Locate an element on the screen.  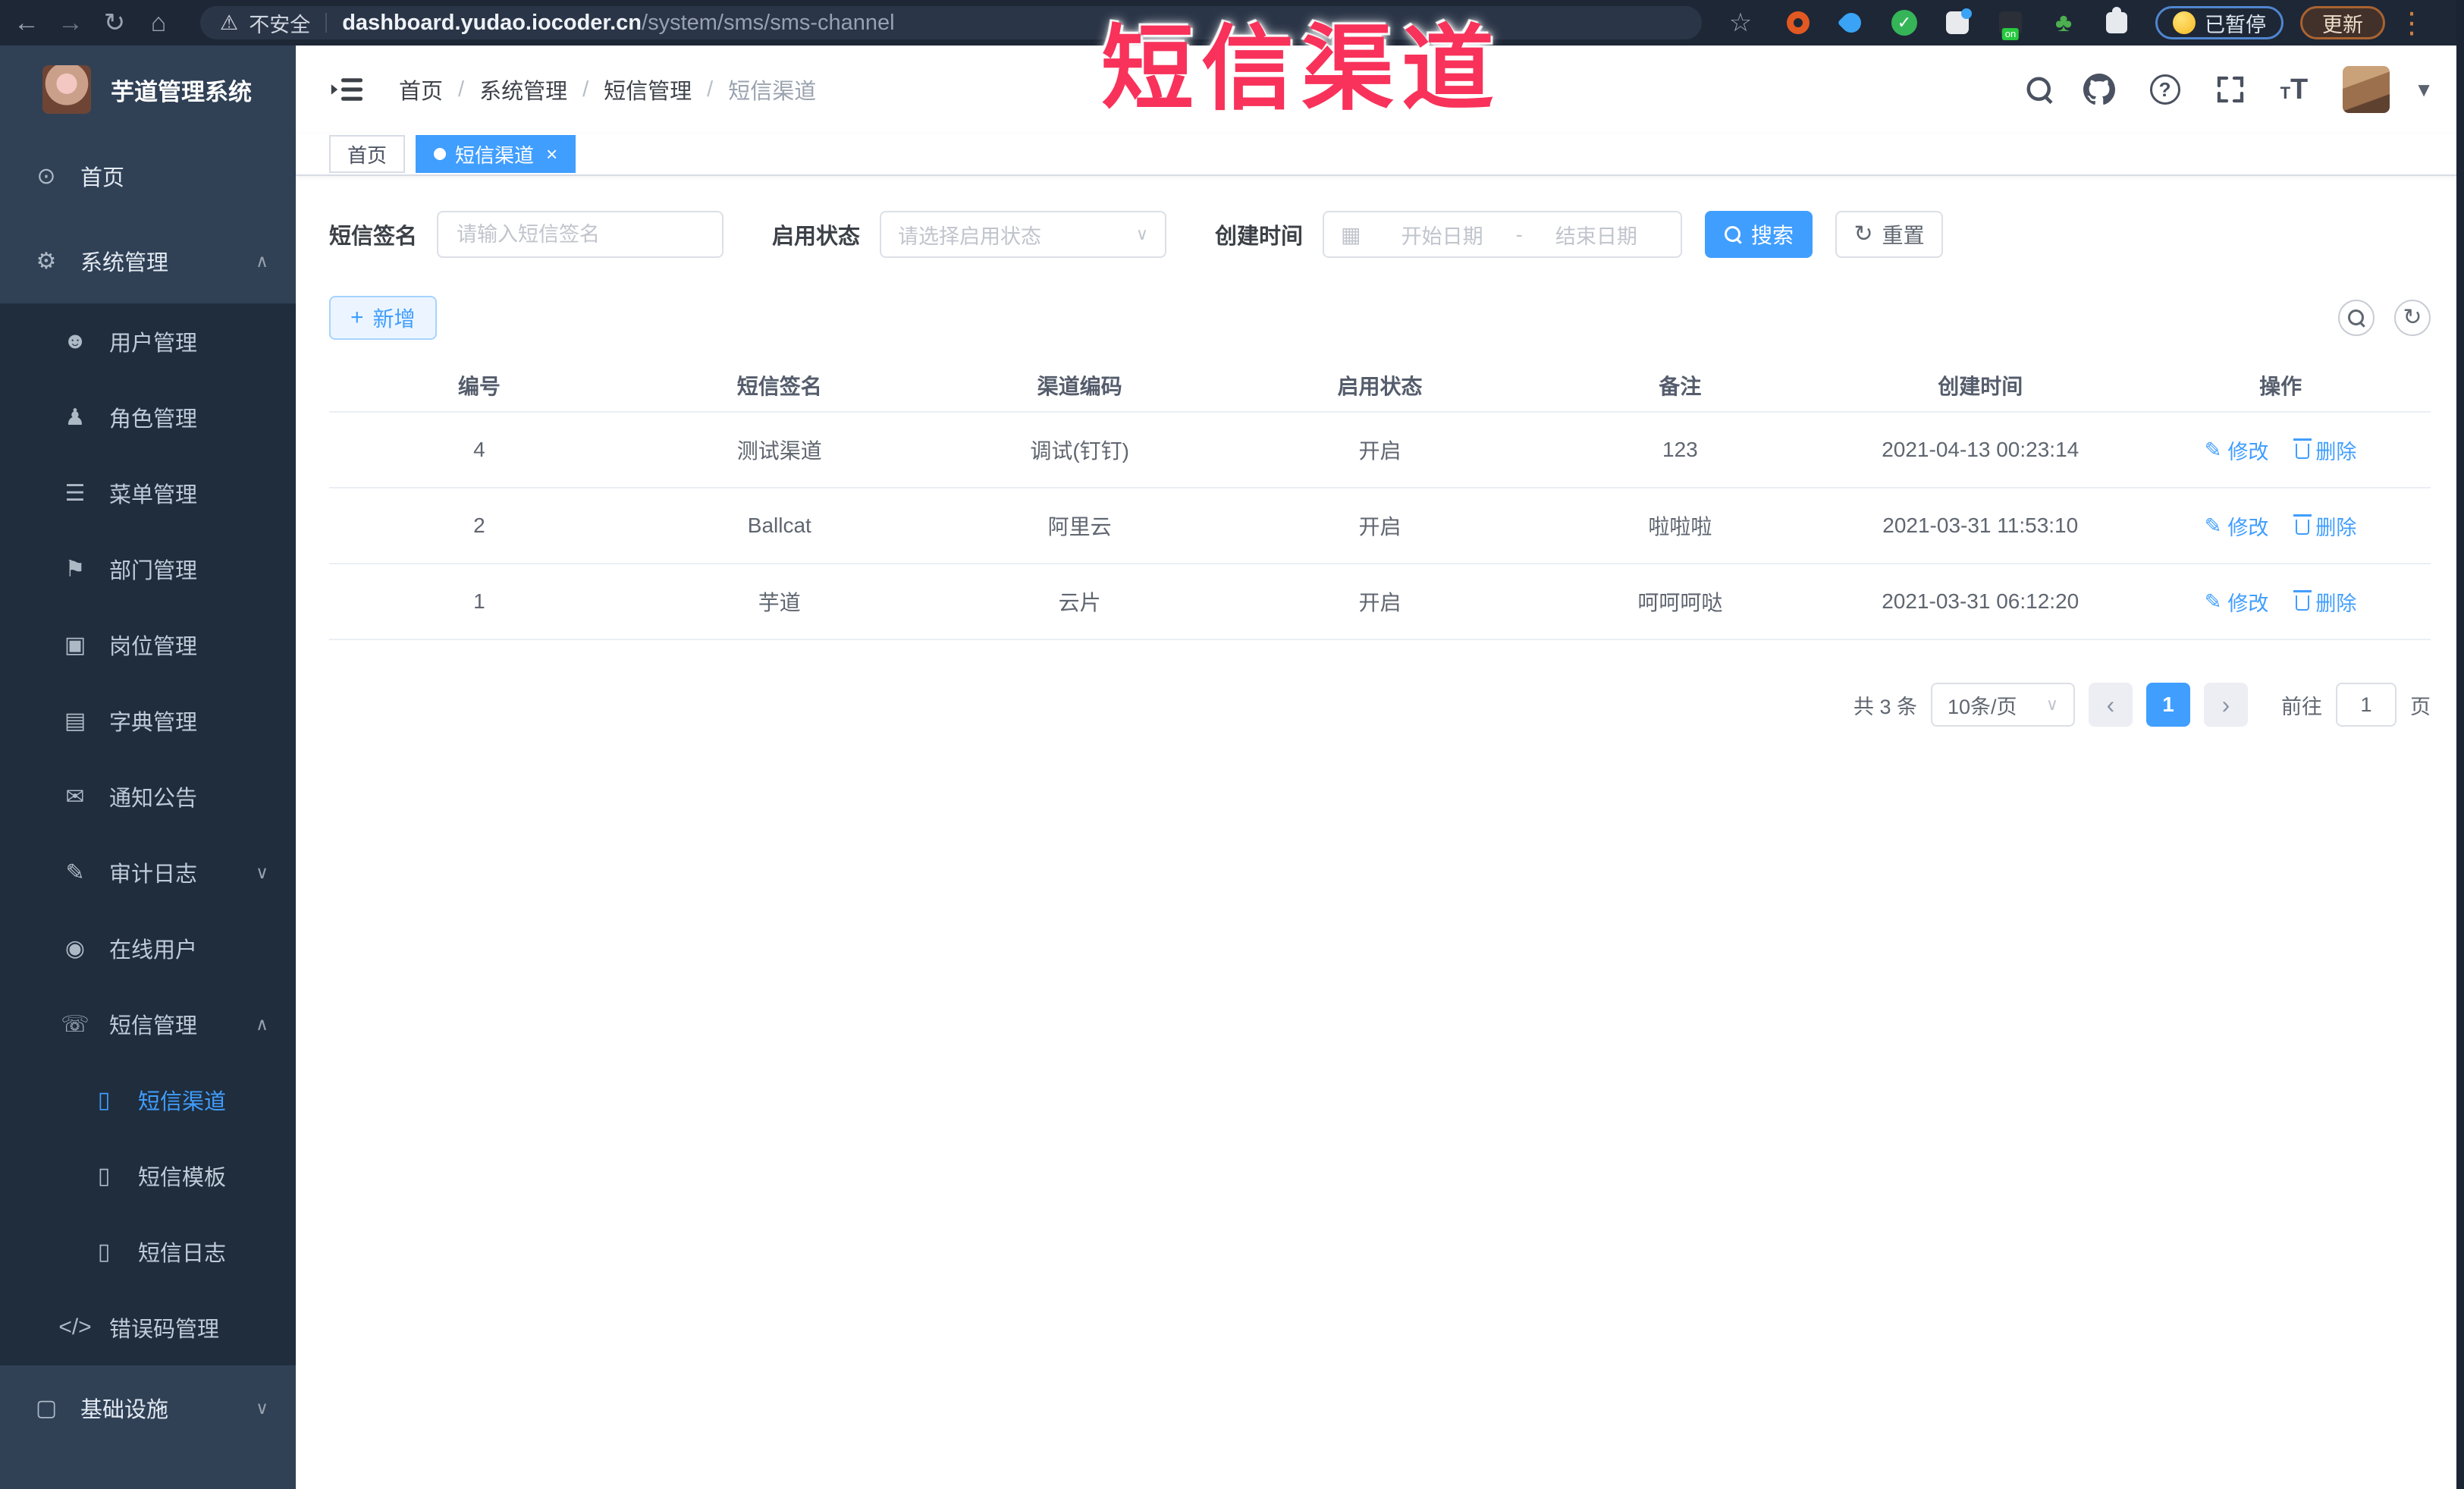
add-button: + 新增 is located at coordinates (383, 318).